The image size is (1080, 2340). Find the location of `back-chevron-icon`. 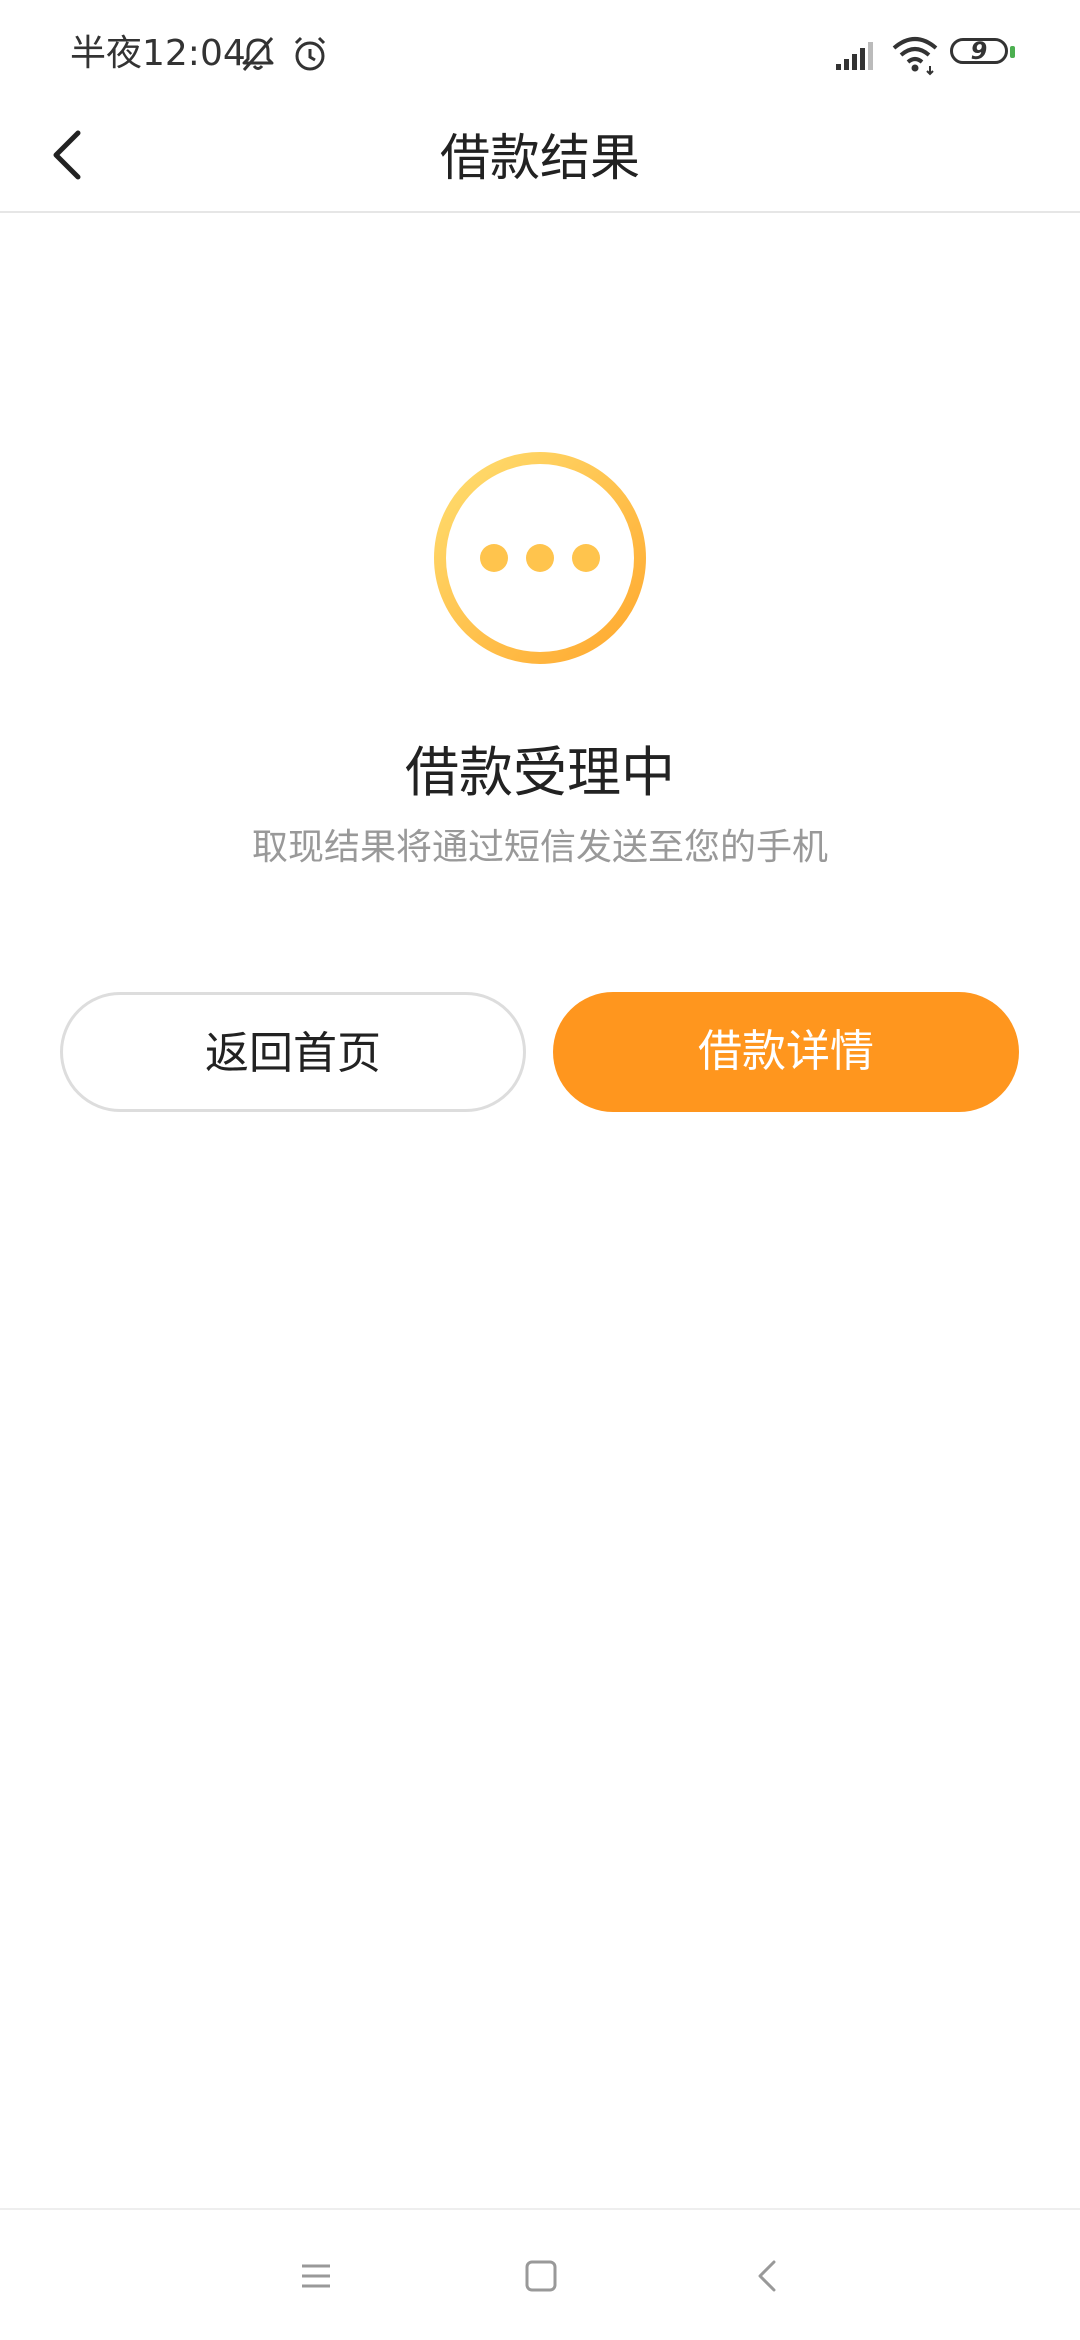

back-chevron-icon is located at coordinates (768, 2276).